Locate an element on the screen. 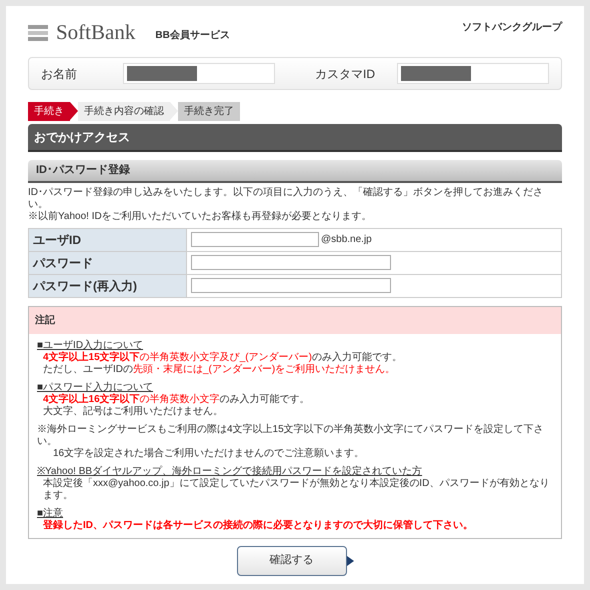 The width and height of the screenshot is (590, 590). group-name: ソフトバンクグループ is located at coordinates (512, 27).